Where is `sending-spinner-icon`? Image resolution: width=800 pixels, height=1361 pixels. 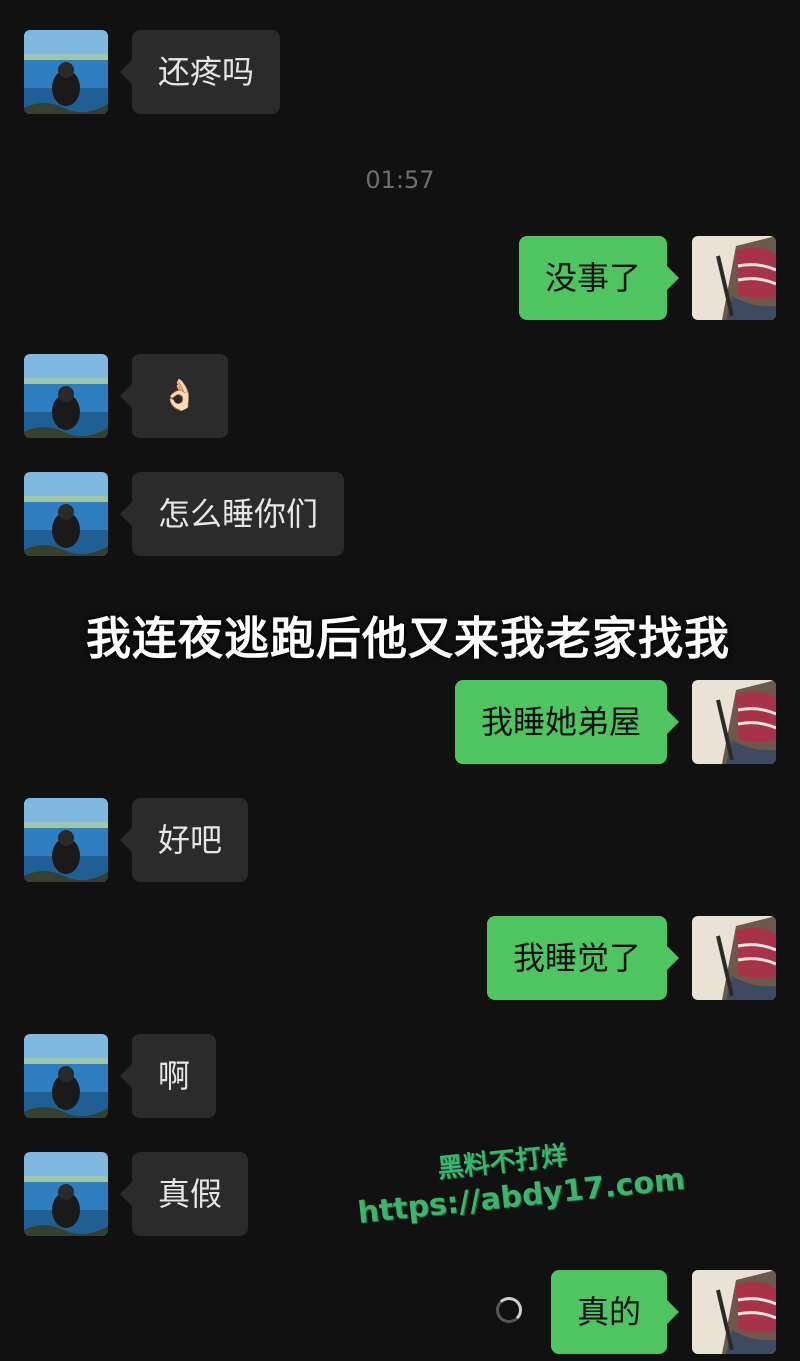
sending-spinner-icon is located at coordinates (509, 1310).